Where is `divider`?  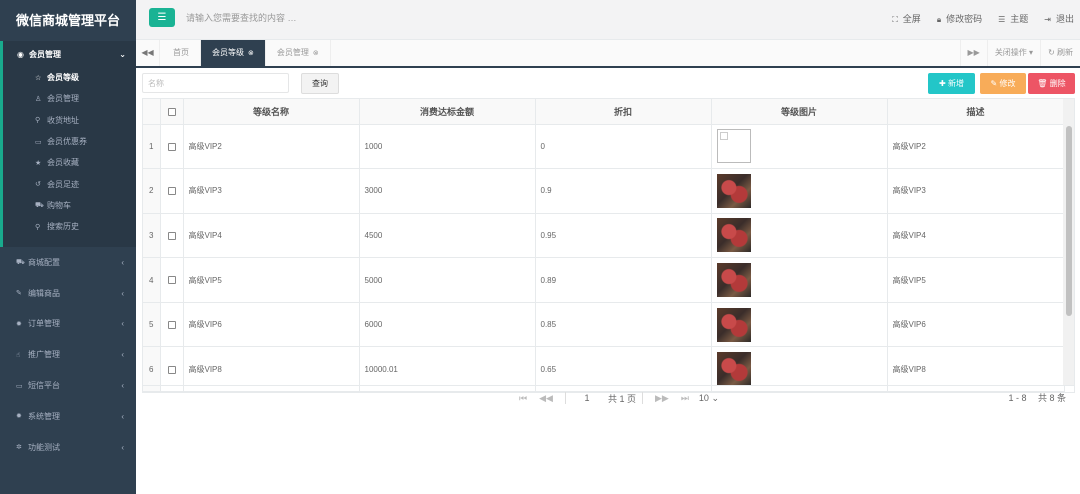
divider is located at coordinates (565, 398).